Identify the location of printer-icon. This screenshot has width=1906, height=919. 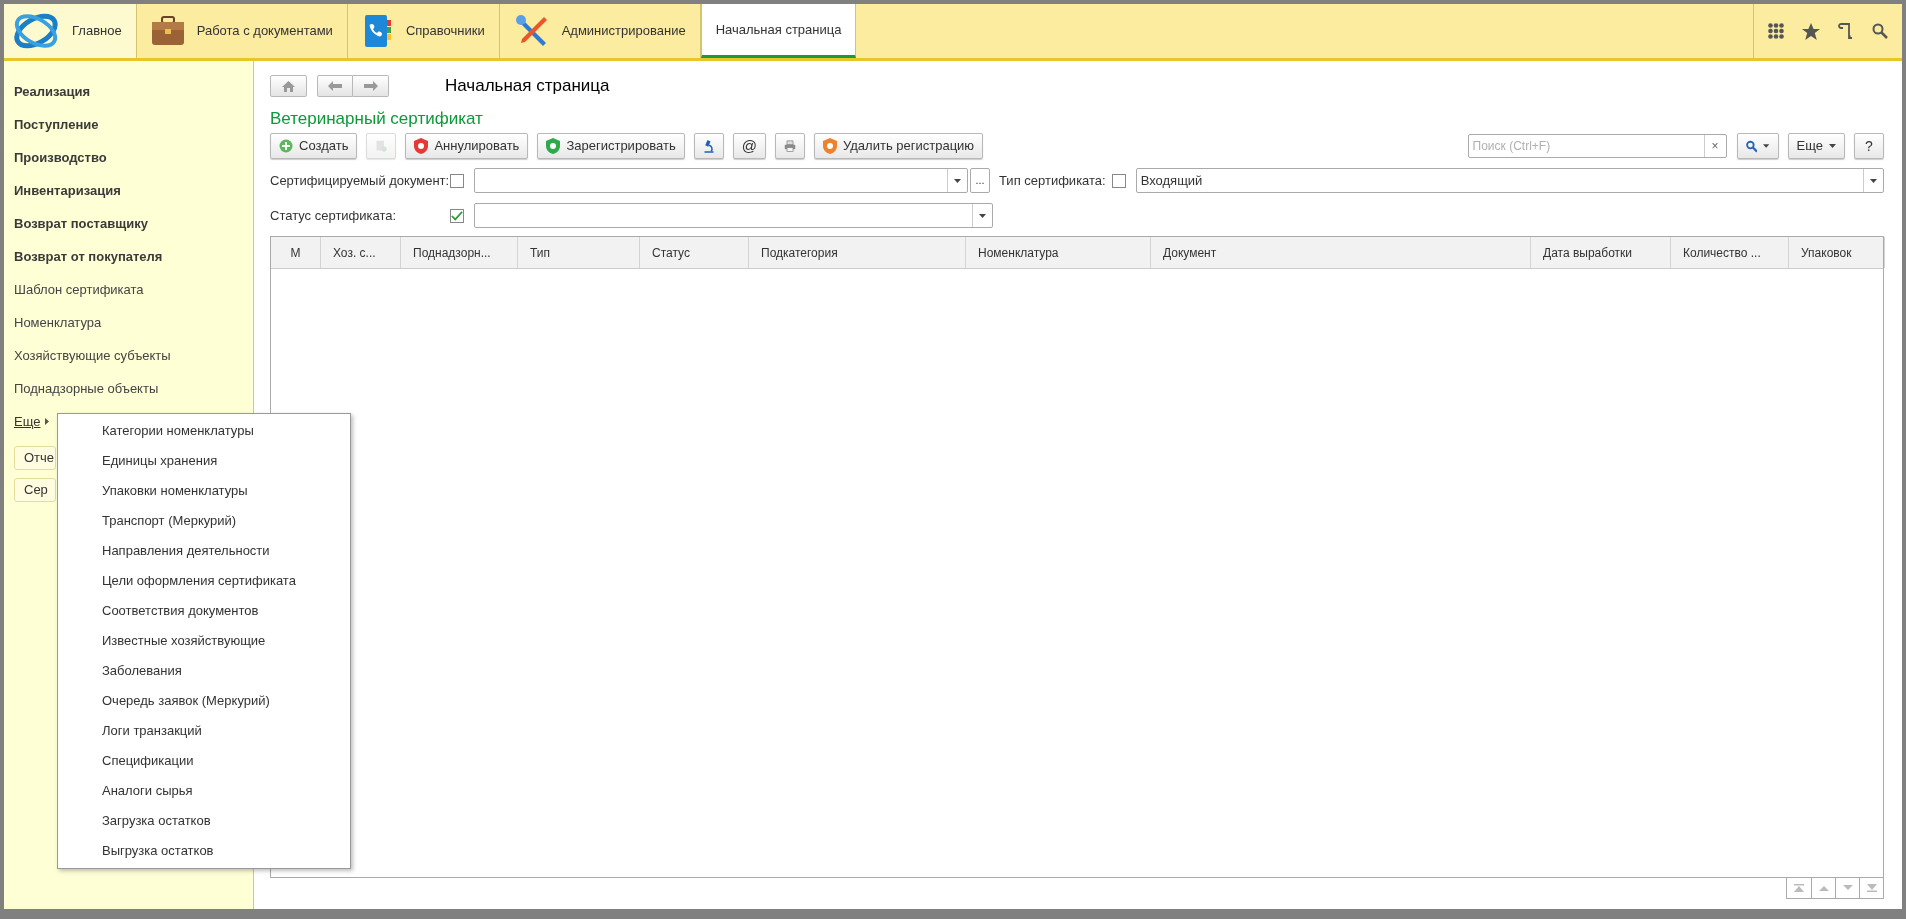
(790, 146).